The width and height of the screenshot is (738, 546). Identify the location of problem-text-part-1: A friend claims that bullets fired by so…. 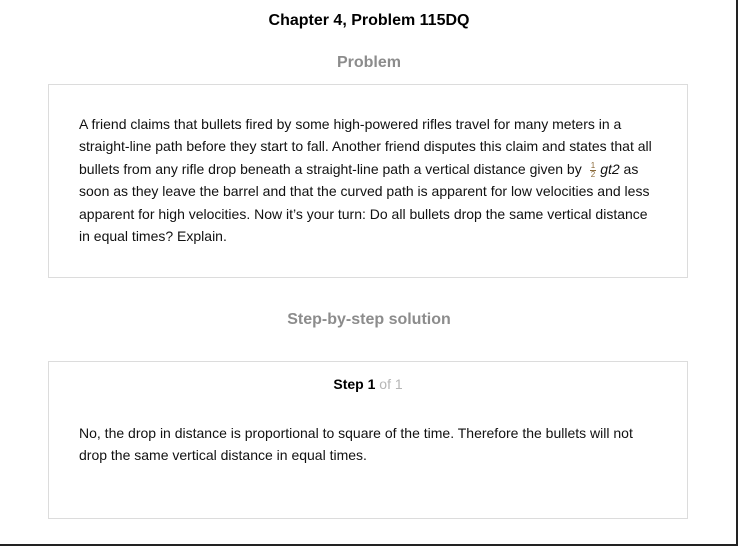
(365, 146).